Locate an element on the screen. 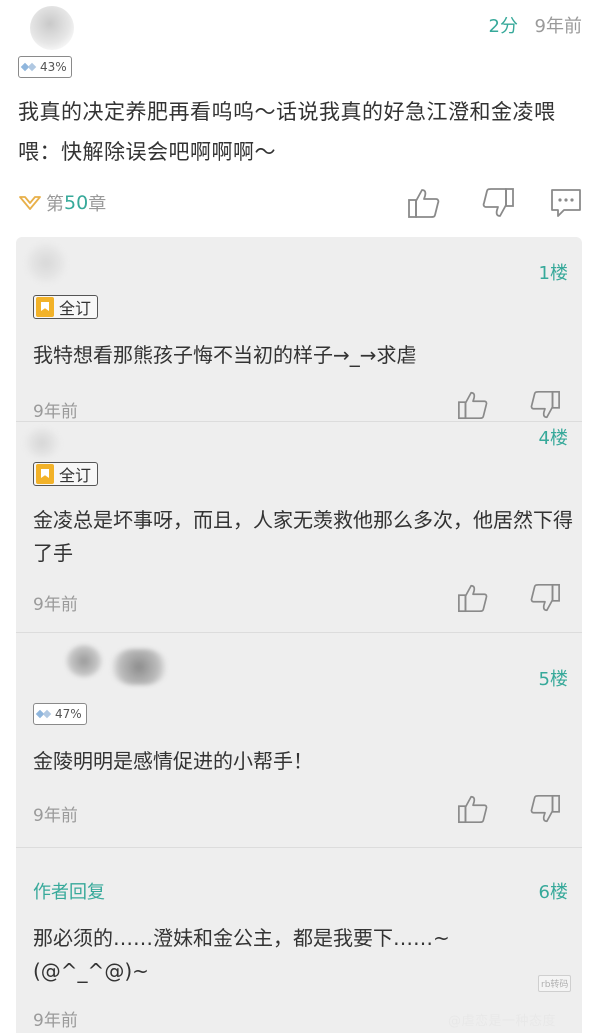  floor-number: 1楼 is located at coordinates (553, 273).